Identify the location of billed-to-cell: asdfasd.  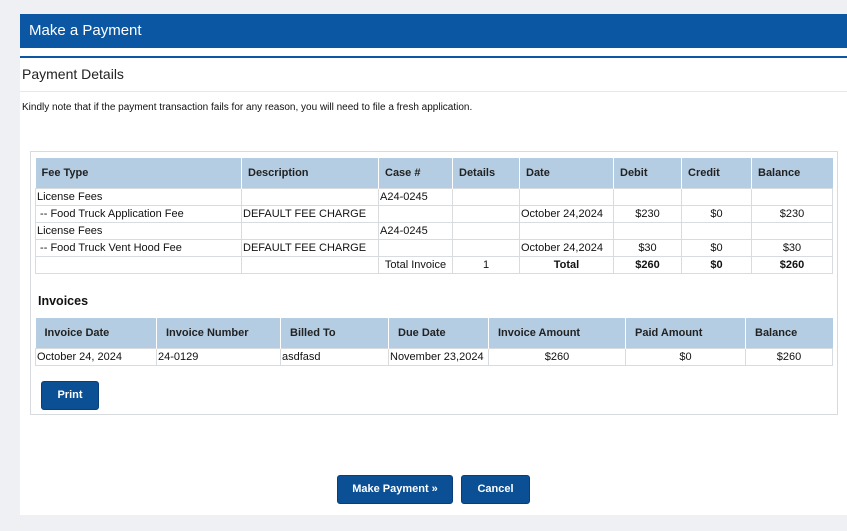
(334, 356).